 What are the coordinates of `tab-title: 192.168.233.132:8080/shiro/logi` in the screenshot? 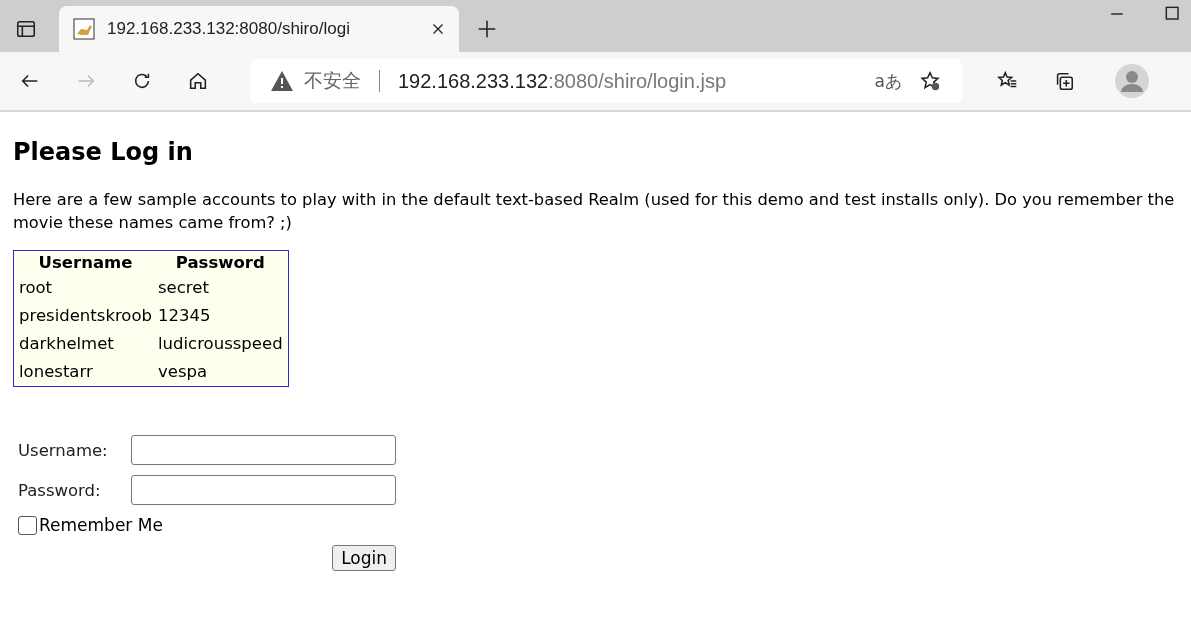 It's located at (229, 29).